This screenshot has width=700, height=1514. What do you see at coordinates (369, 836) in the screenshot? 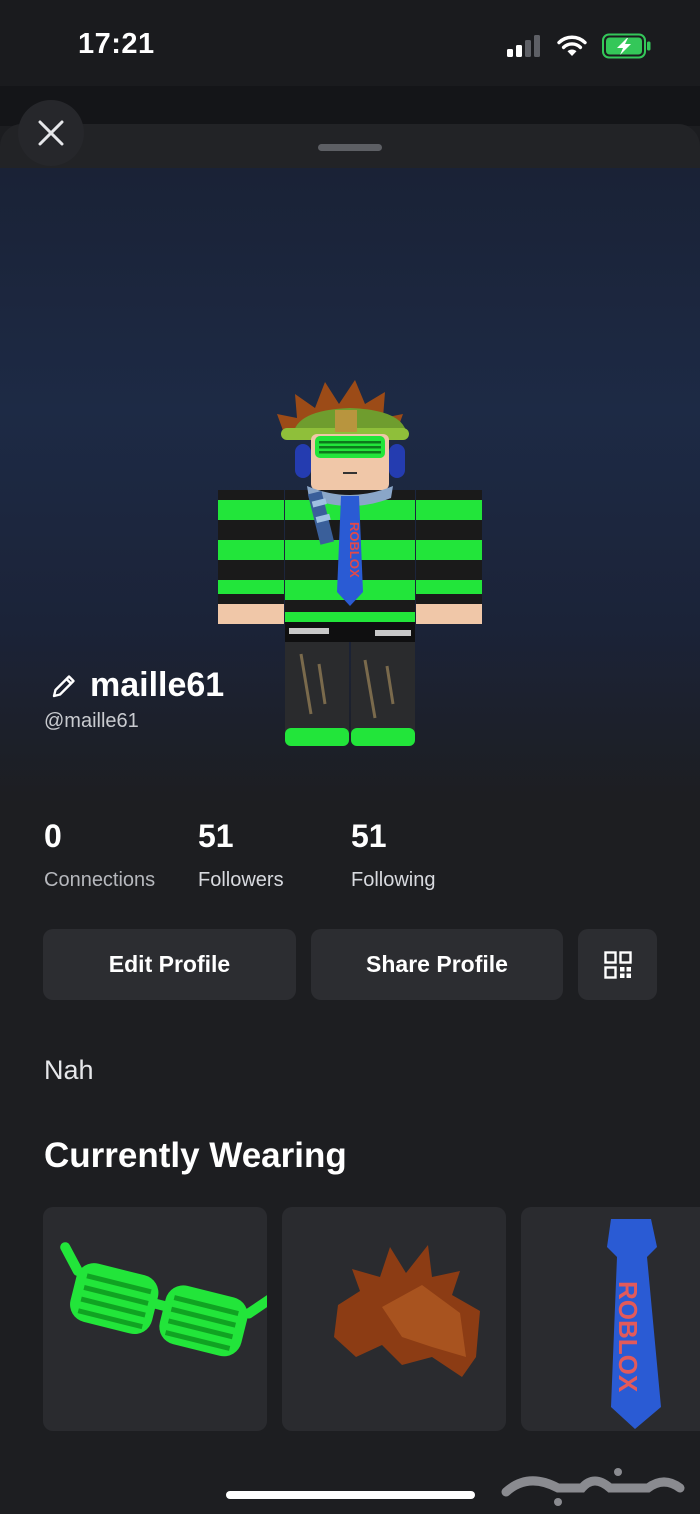
I see `following-count: 51` at bounding box center [369, 836].